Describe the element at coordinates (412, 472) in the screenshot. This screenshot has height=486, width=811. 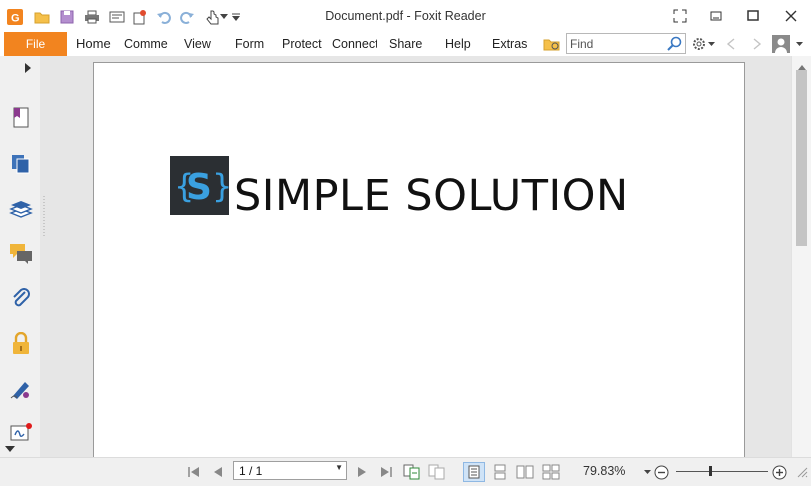
I see `previous-view-icon` at that location.